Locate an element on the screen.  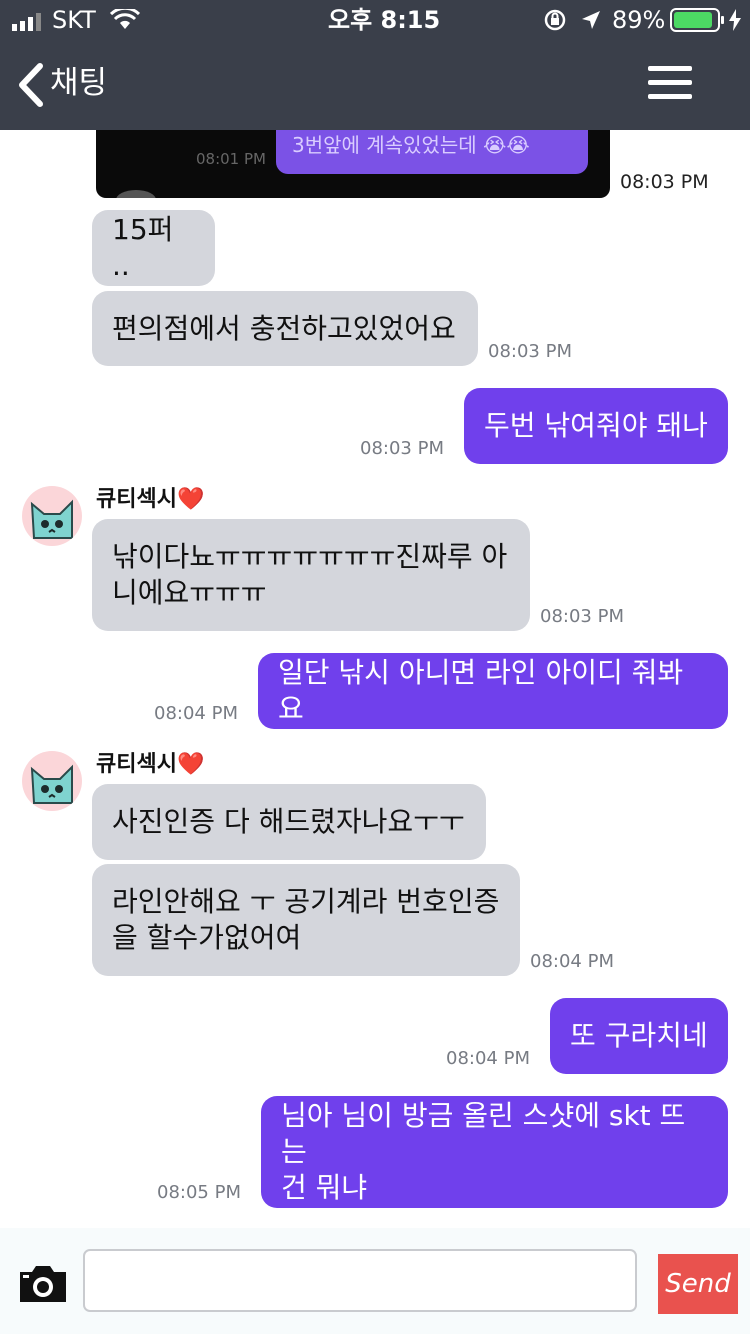
message-text-line: 니에요ㅠㅠㅠ is located at coordinates (189, 592).